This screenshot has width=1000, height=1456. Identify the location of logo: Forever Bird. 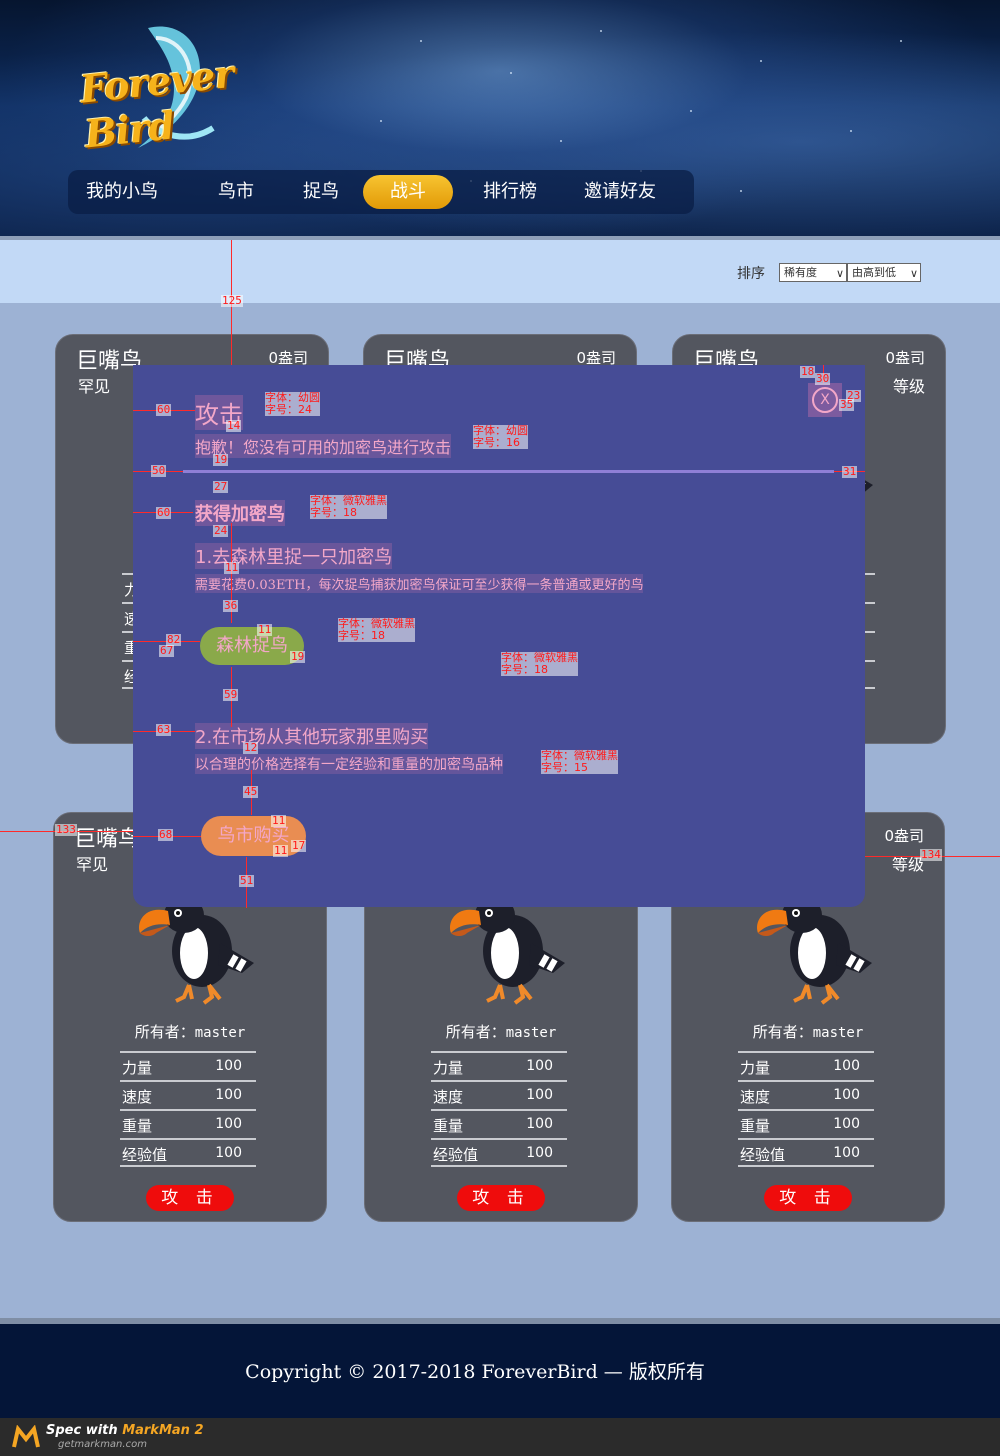
(163, 88).